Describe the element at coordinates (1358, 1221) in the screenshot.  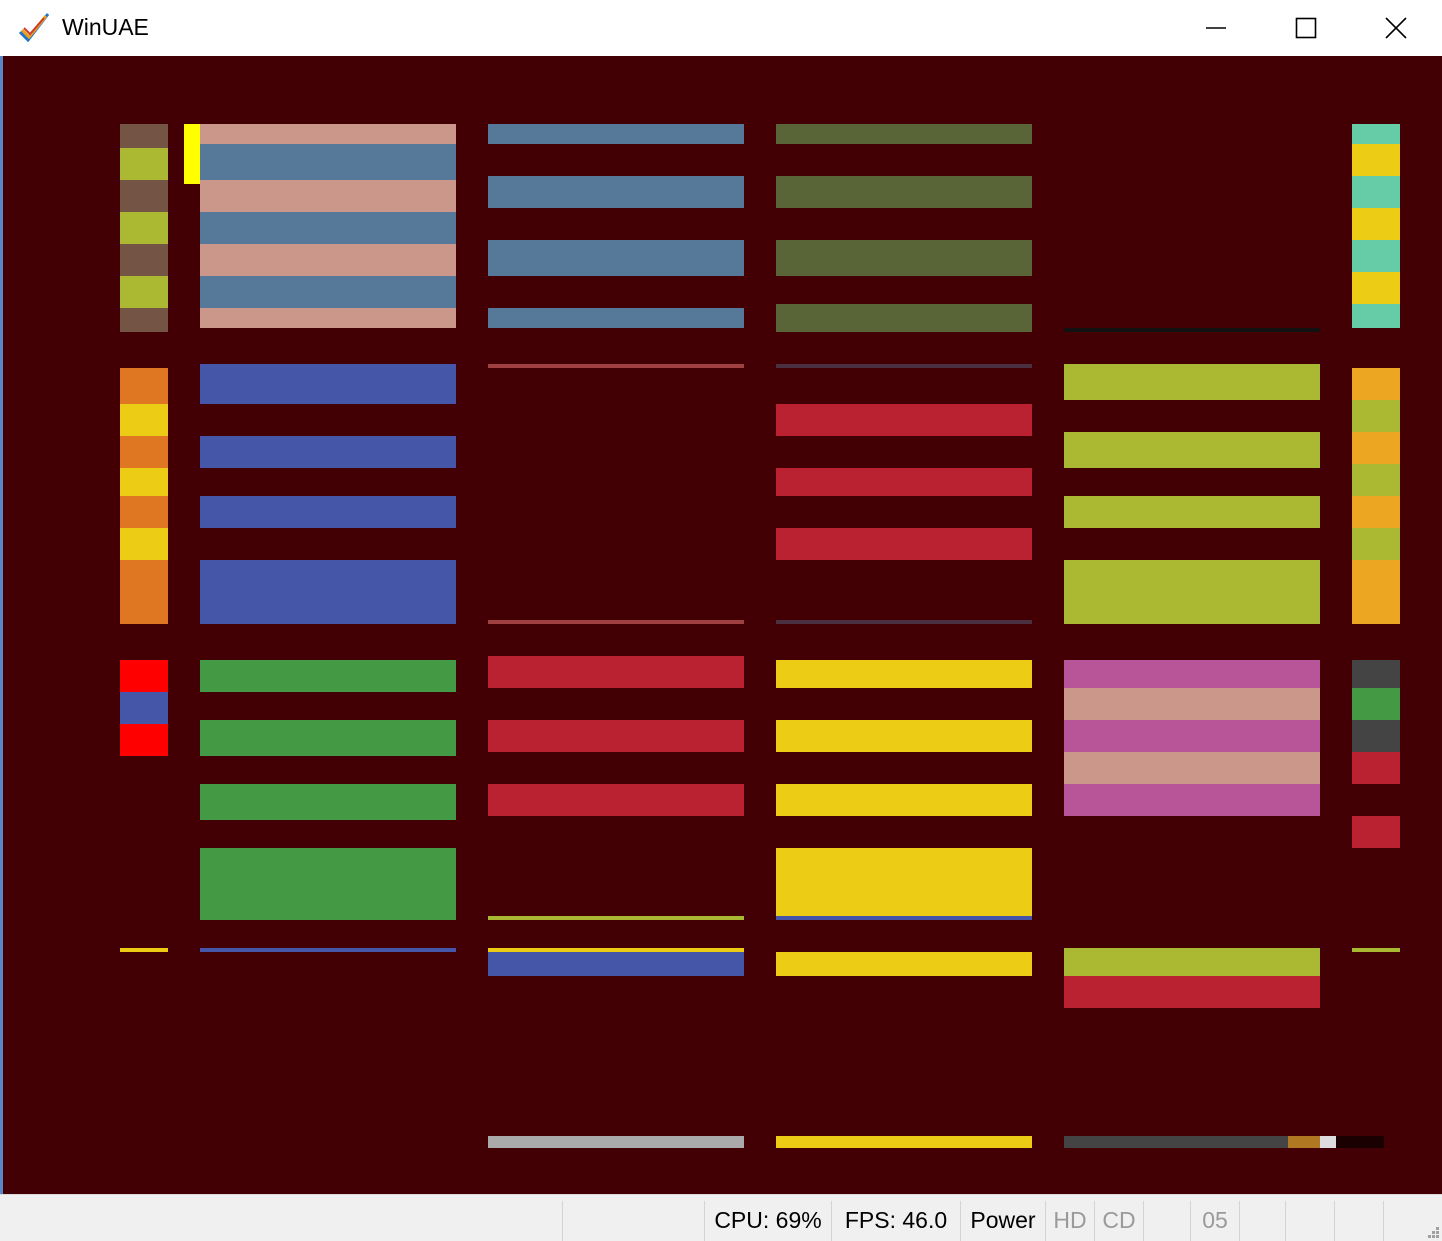
I see `drive-3-led` at that location.